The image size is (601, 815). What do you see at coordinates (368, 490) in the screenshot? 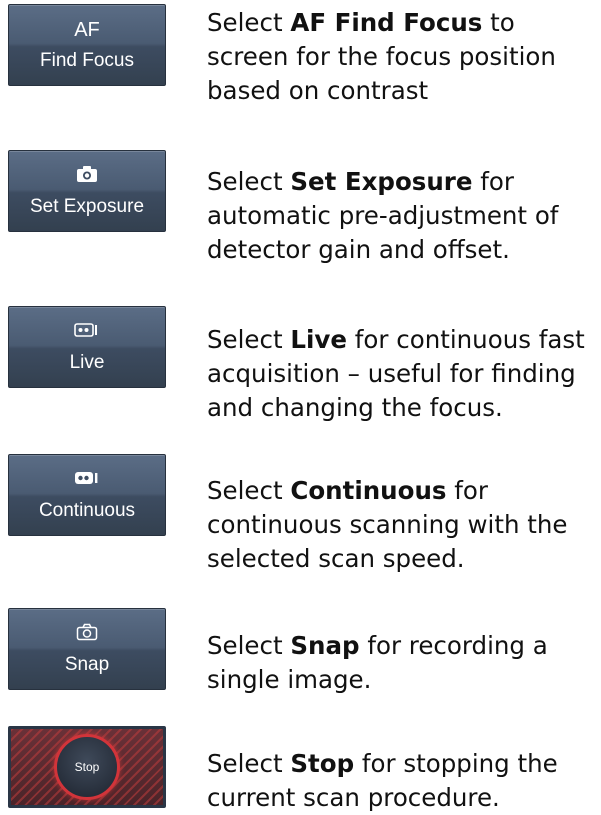
I see `continuous-term: Continuous` at bounding box center [368, 490].